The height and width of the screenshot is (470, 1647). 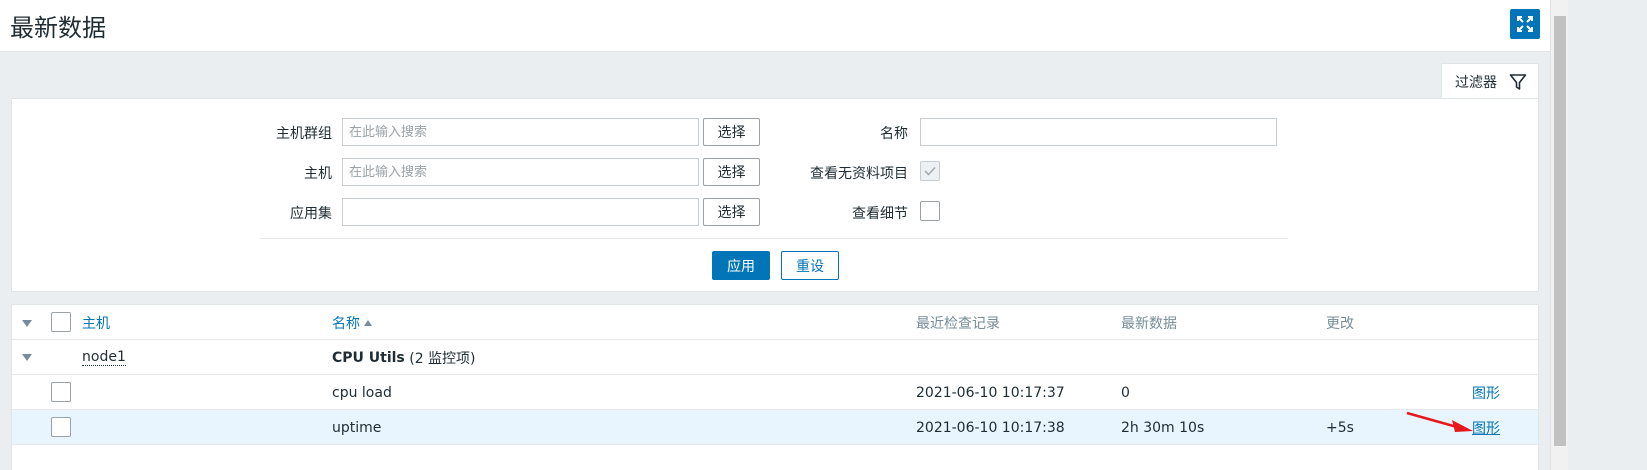 What do you see at coordinates (311, 214) in the screenshot?
I see `application-label: 应用集` at bounding box center [311, 214].